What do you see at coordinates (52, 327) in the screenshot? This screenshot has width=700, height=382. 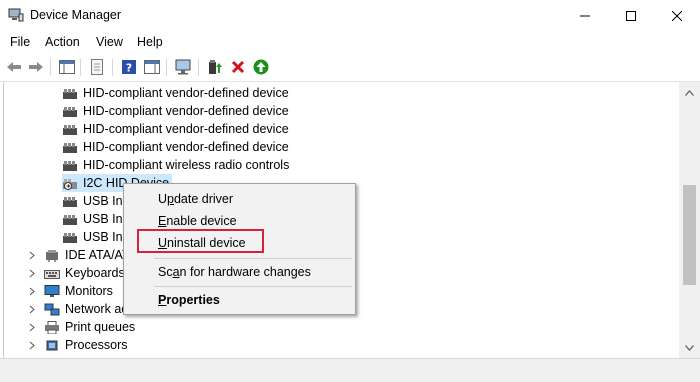 I see `printer-icon` at bounding box center [52, 327].